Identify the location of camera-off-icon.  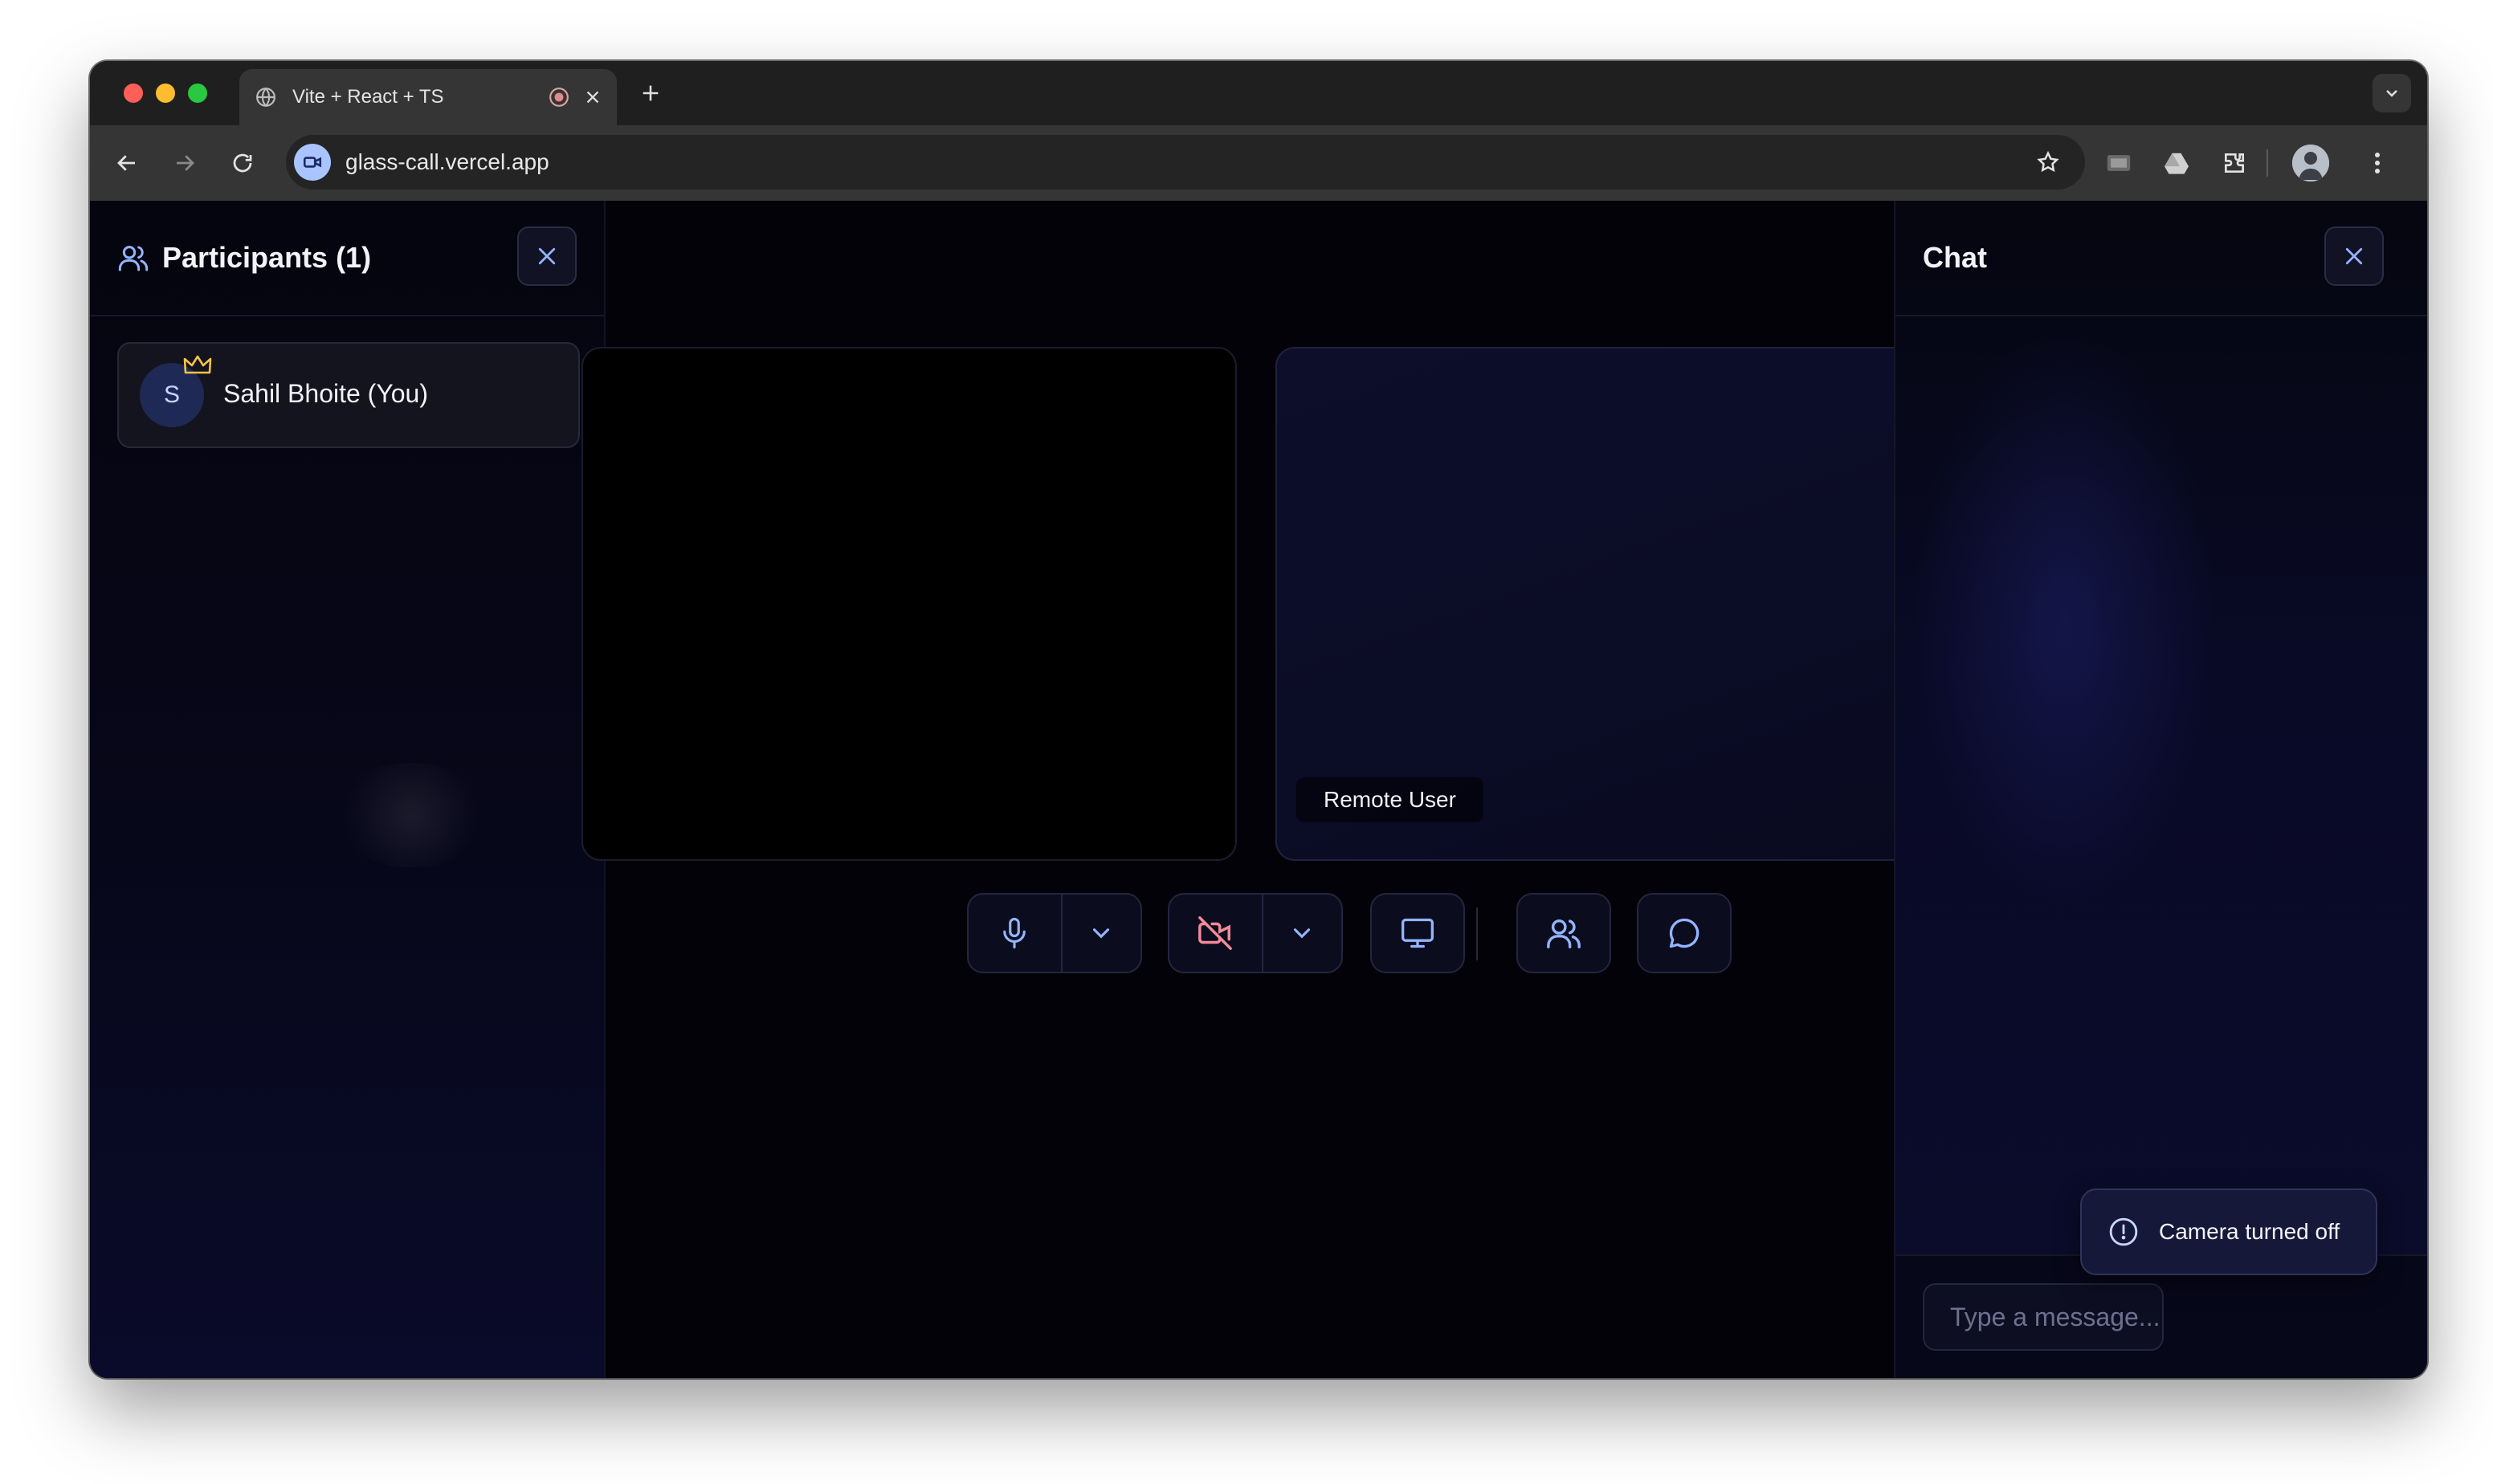
(1216, 933).